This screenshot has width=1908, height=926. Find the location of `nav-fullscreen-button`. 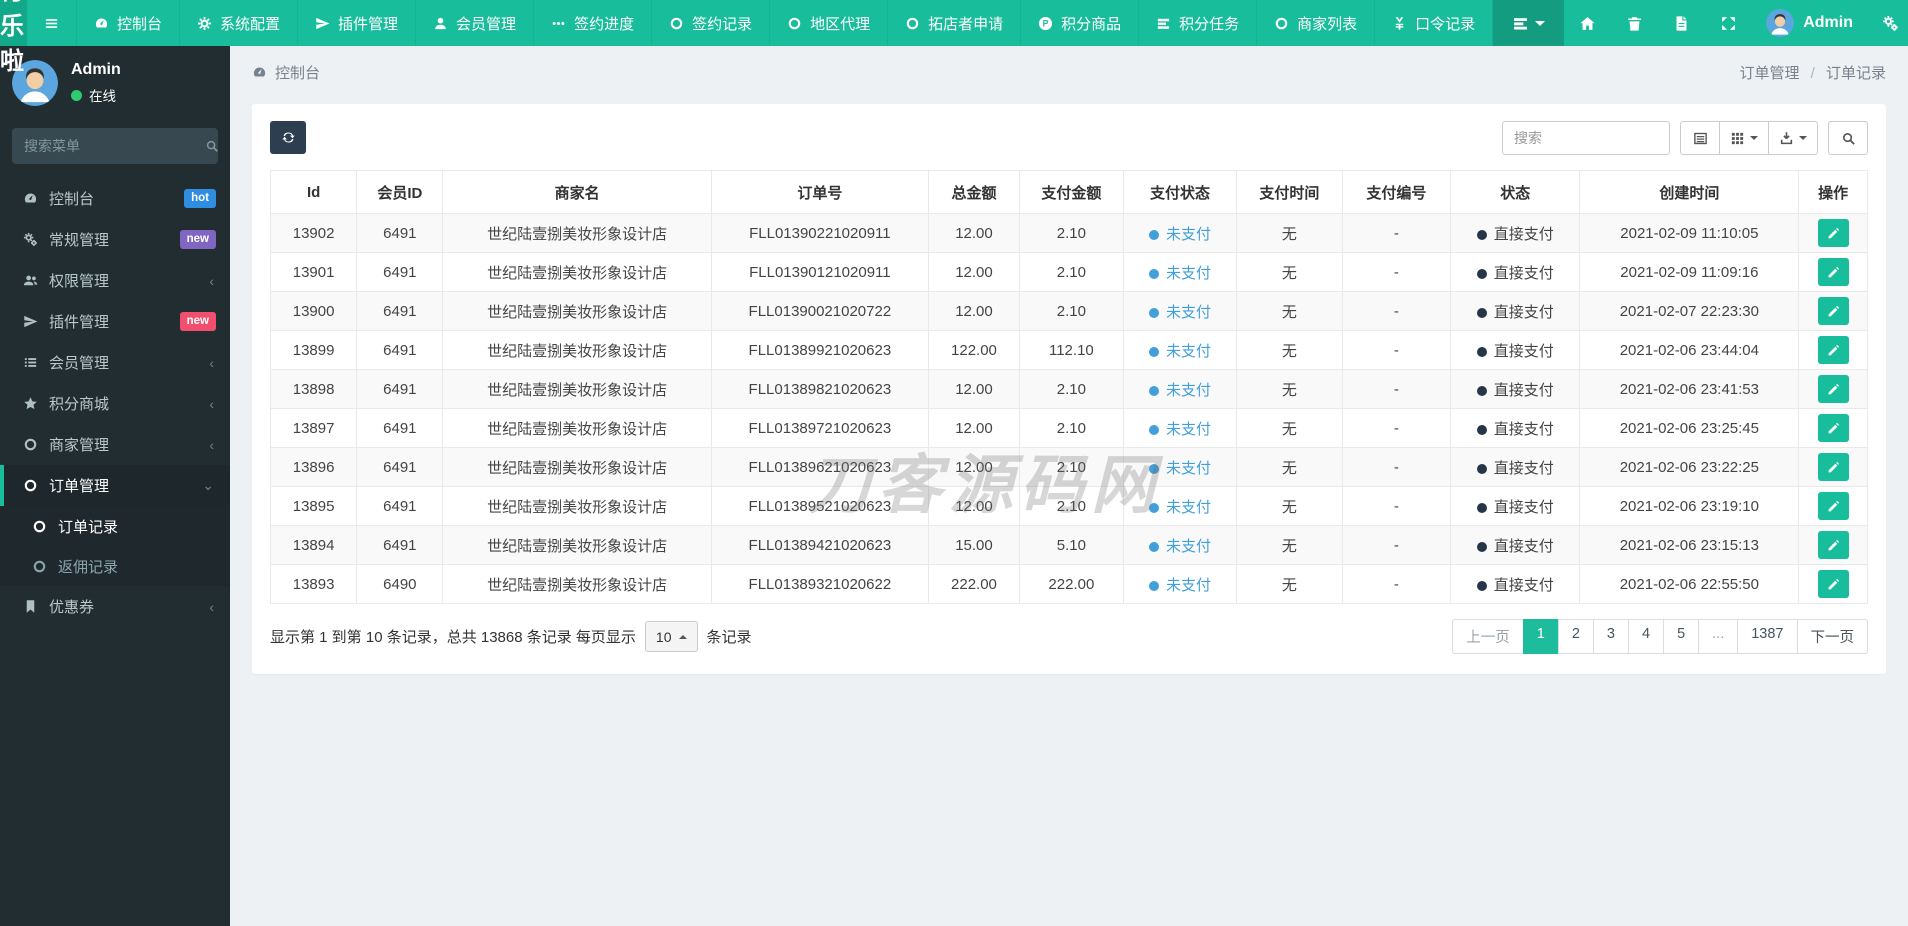

nav-fullscreen-button is located at coordinates (1728, 23).